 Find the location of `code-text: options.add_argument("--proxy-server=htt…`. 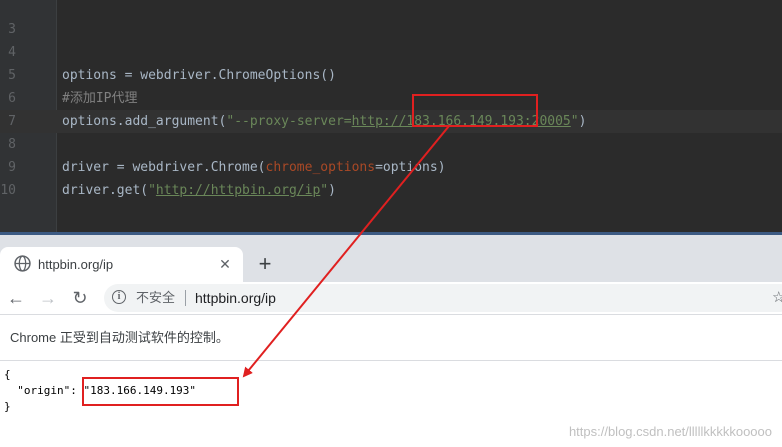

code-text: options.add_argument("--proxy-server=htt… is located at coordinates (324, 121).